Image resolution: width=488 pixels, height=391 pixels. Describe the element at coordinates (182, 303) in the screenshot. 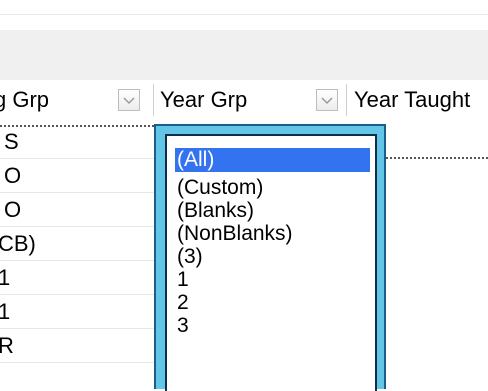

I see `filter-option-2: 2` at that location.